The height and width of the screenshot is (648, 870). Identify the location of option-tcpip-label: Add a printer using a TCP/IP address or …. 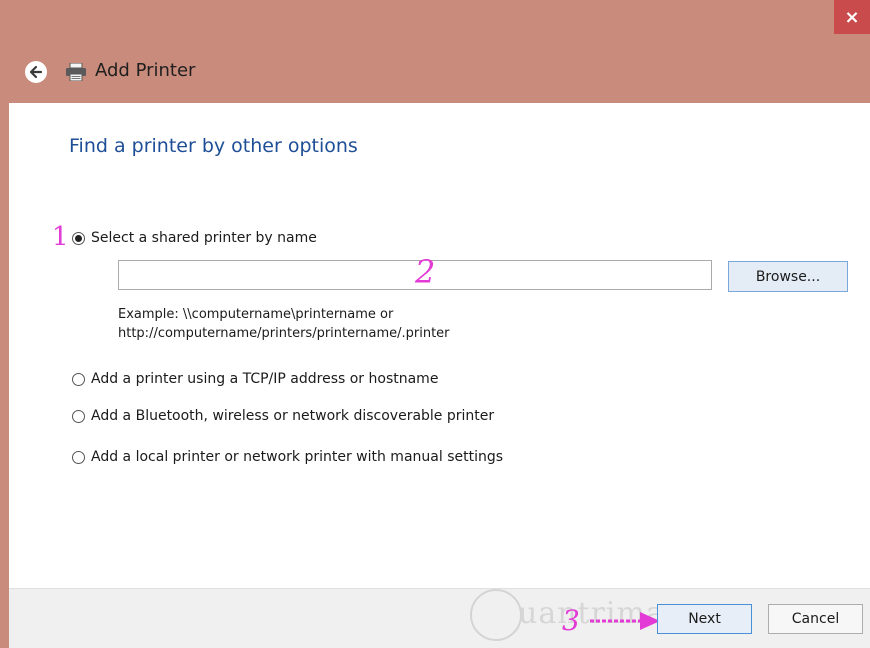
(265, 379).